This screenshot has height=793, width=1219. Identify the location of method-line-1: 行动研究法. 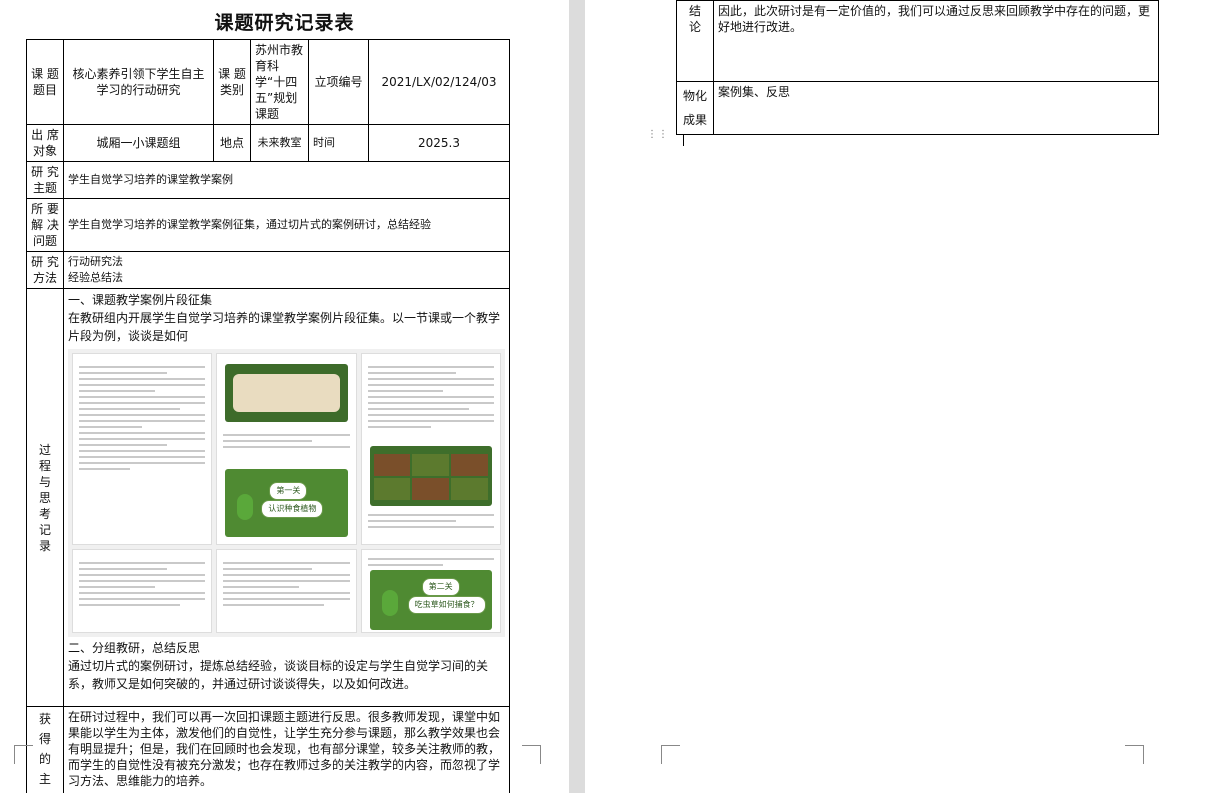
(95, 261).